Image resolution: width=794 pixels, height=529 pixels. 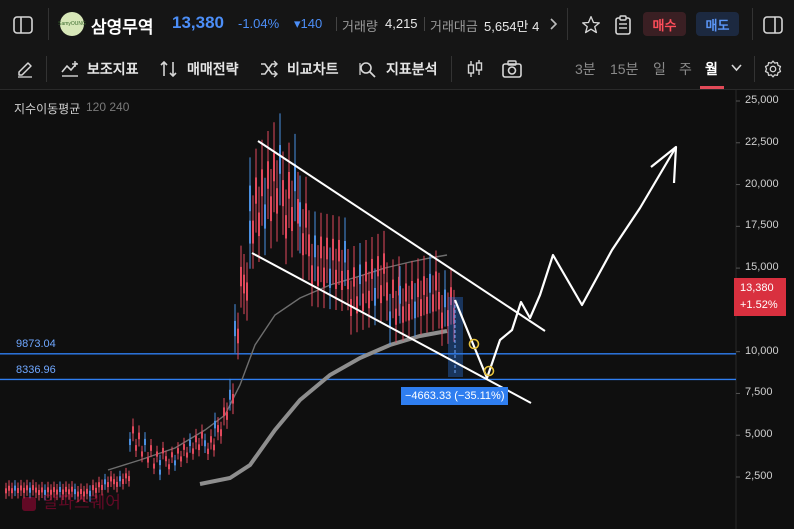 I want to click on settings-gear-icon, so click(x=773, y=69).